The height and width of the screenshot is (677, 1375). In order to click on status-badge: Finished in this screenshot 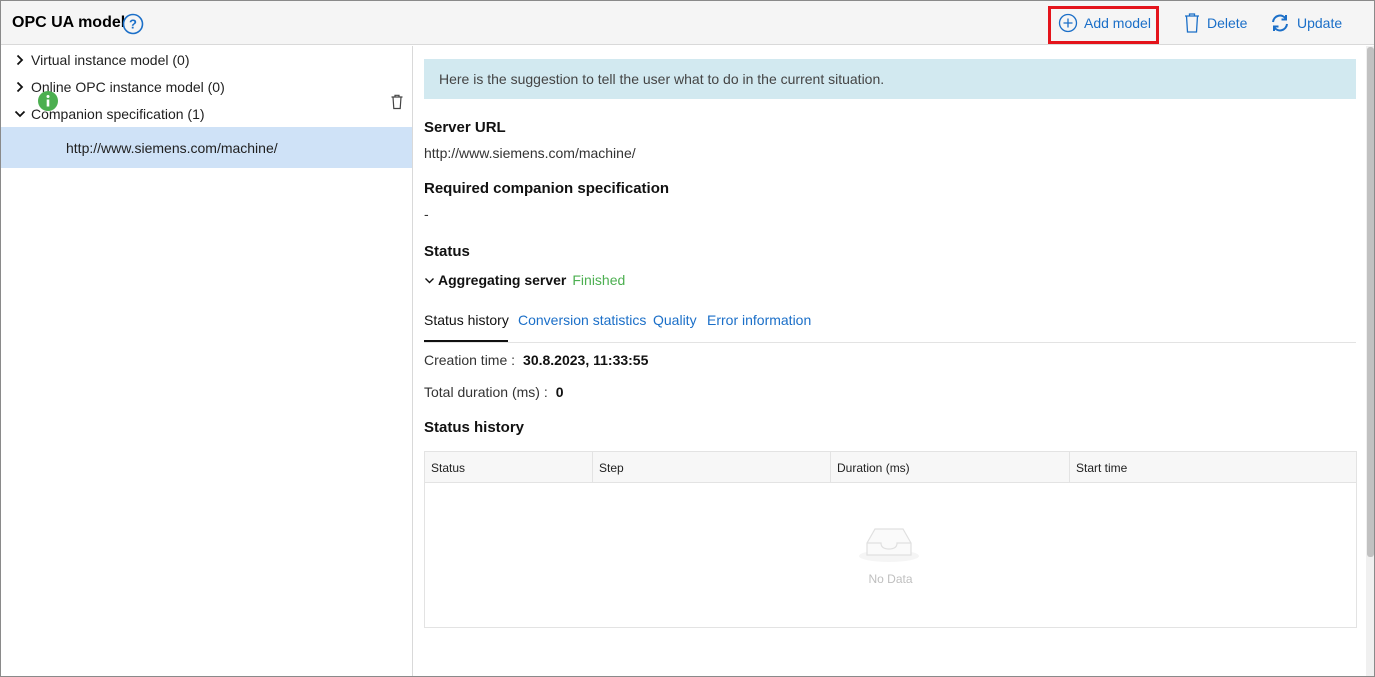, I will do `click(599, 280)`.